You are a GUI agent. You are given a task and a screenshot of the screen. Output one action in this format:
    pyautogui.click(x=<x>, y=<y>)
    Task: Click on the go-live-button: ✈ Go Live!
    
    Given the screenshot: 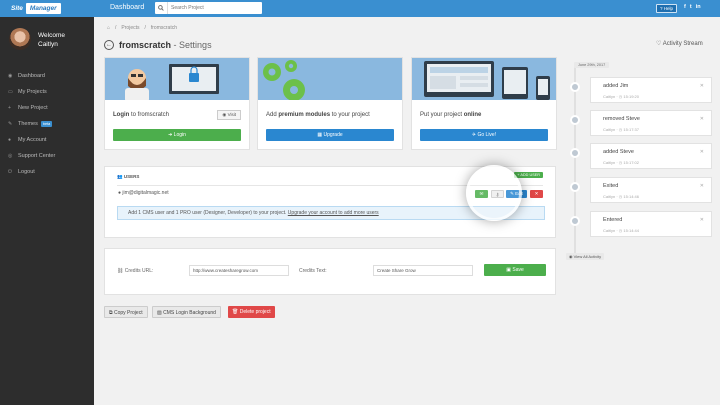 What is the action you would take?
    pyautogui.click(x=484, y=135)
    